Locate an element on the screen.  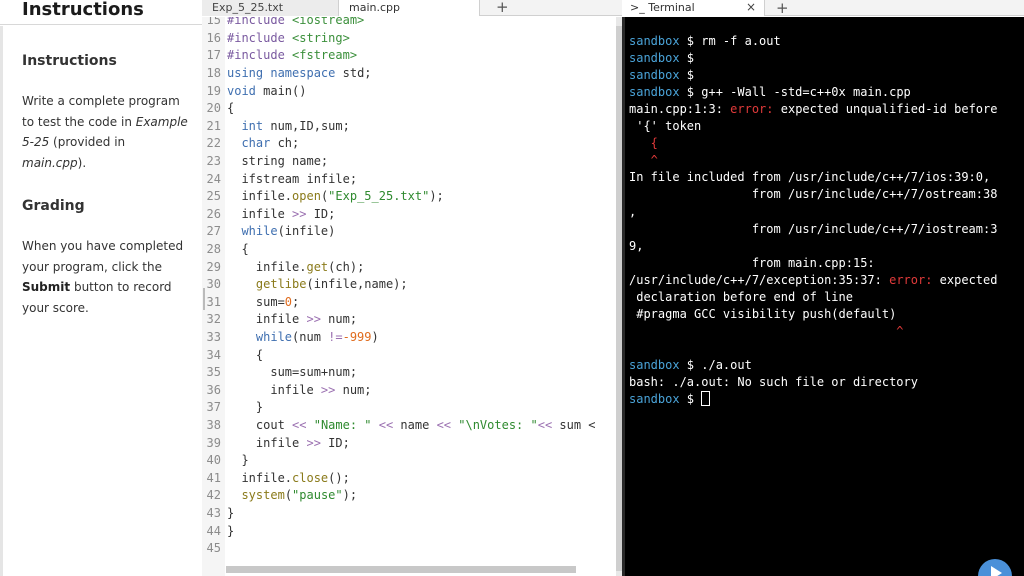
terminal-tab-bar: >_ Terminal × + is located at coordinates (823, 8).